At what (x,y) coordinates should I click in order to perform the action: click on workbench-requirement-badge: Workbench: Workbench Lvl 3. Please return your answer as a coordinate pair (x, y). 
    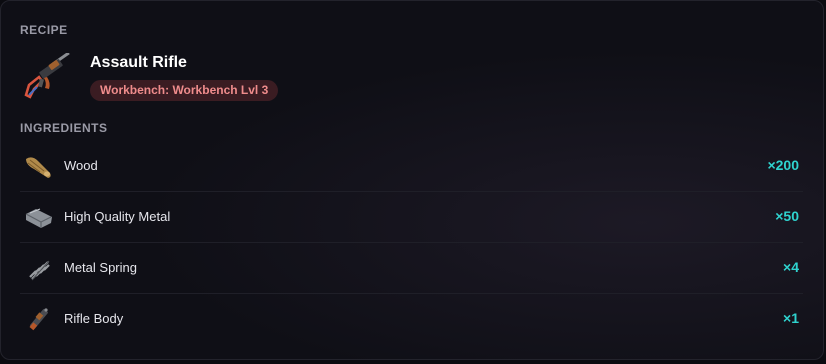
    Looking at the image, I should click on (184, 90).